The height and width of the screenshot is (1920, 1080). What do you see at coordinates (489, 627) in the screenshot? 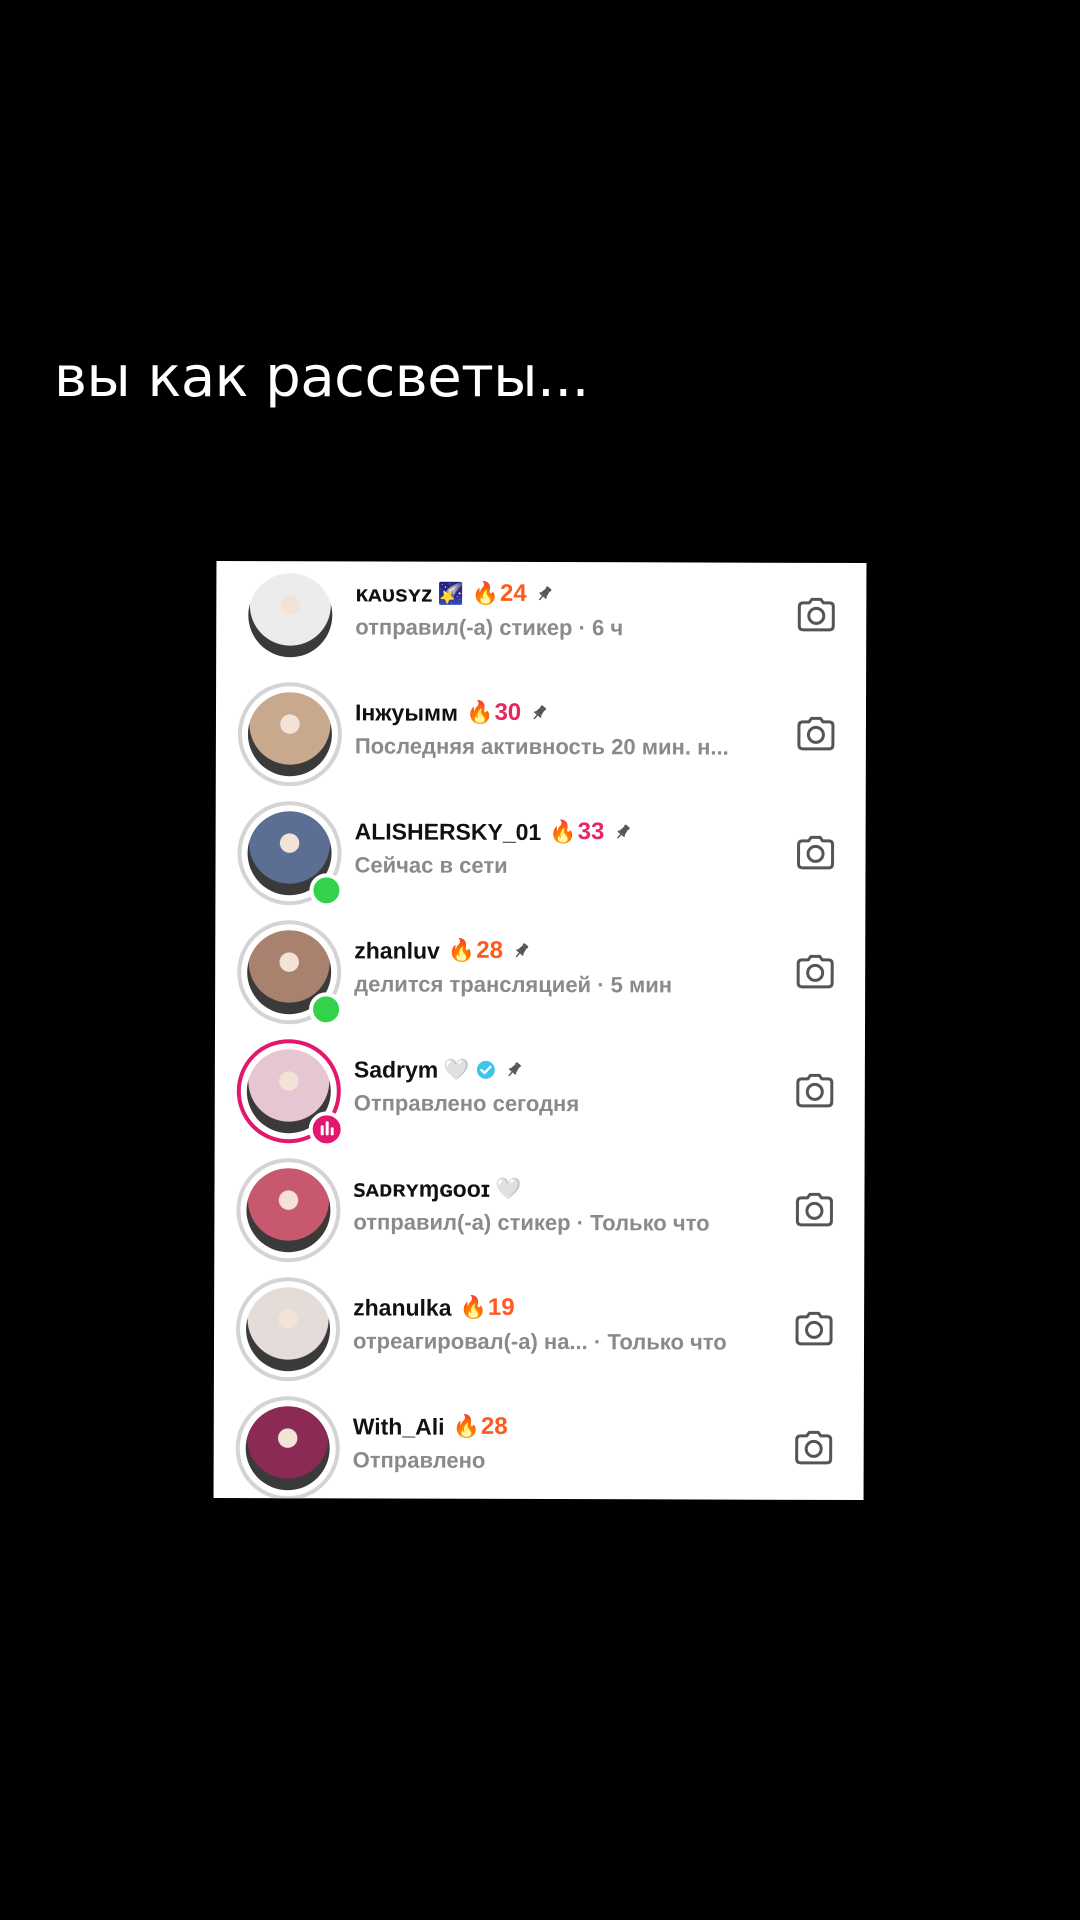
I see `chat-status: отправил(-а) стикер · 6 ч` at bounding box center [489, 627].